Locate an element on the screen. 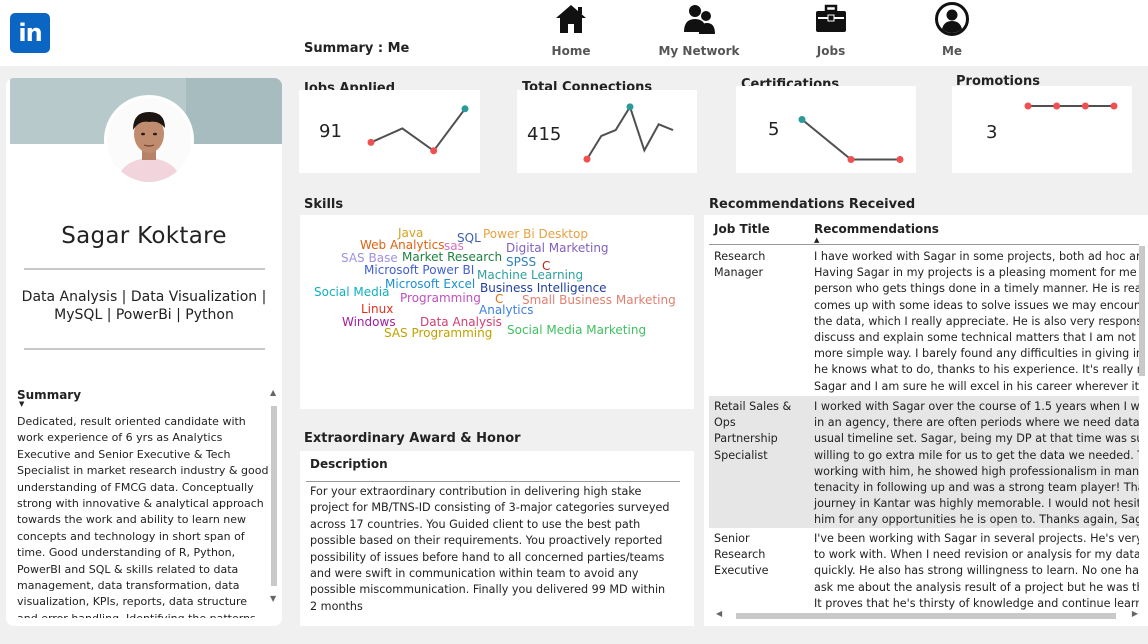 The height and width of the screenshot is (644, 1148). briefcase-icon is located at coordinates (831, 18).